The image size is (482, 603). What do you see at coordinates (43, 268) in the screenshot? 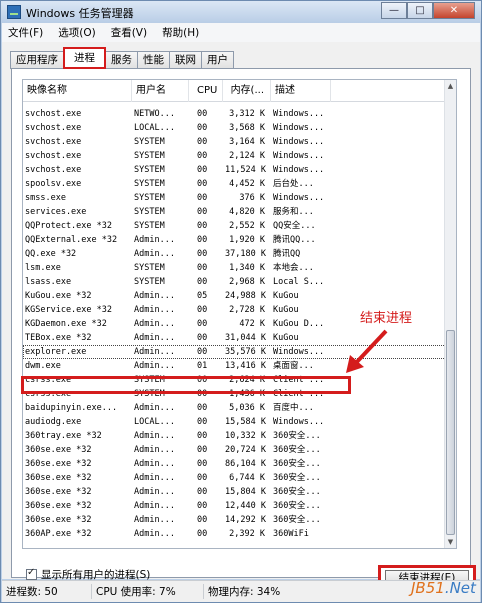
I see `cell-image-name: lsm.exe` at bounding box center [43, 268].